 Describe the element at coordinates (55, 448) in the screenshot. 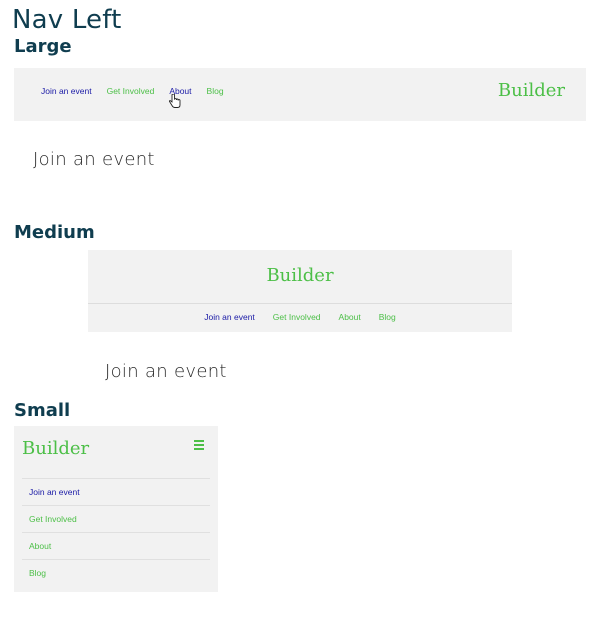

I see `brand-logo-small: Builder` at that location.